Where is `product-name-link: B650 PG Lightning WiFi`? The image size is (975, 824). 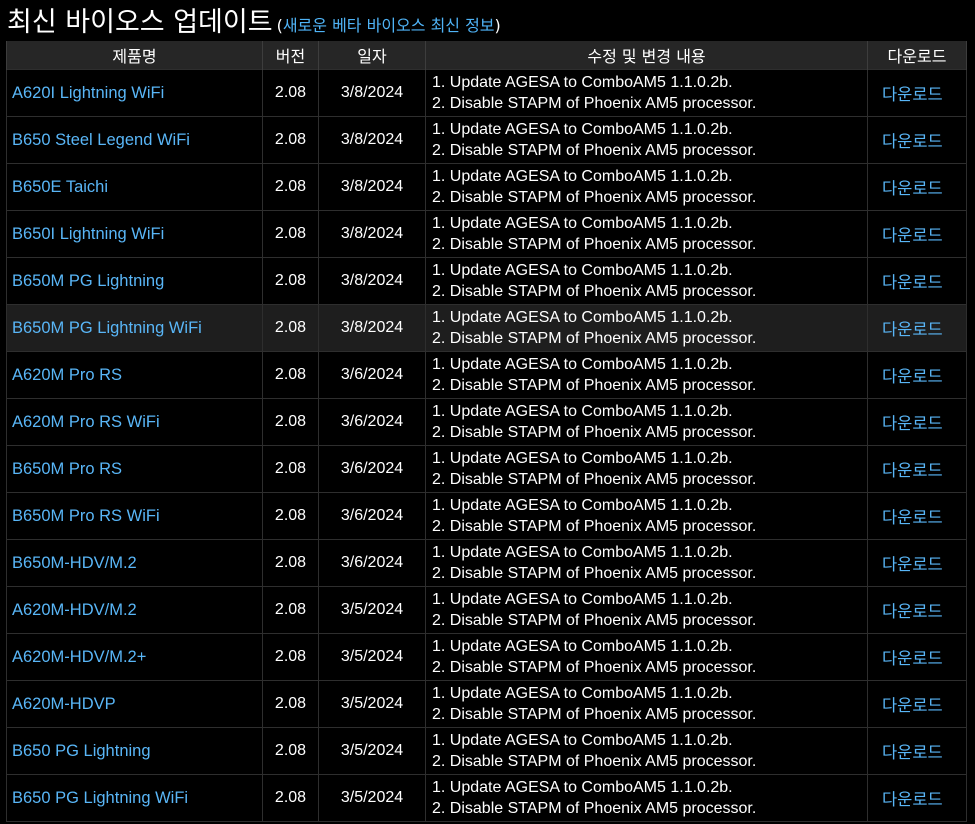
product-name-link: B650 PG Lightning WiFi is located at coordinates (134, 798).